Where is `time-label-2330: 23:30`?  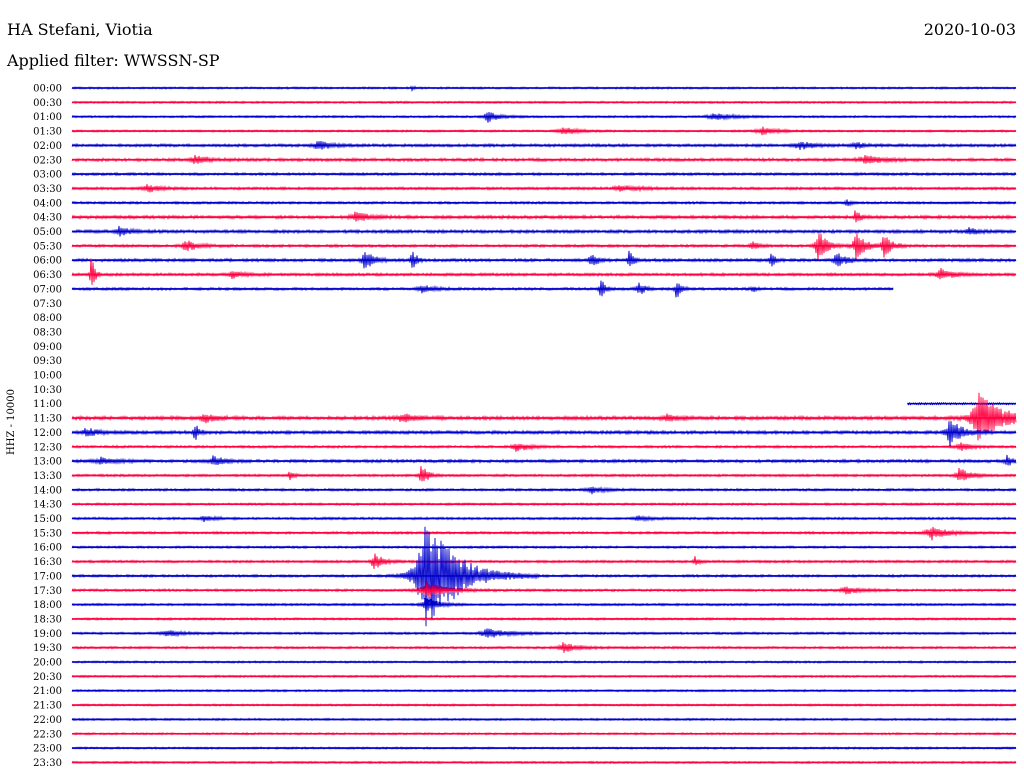 time-label-2330: 23:30 is located at coordinates (47, 763).